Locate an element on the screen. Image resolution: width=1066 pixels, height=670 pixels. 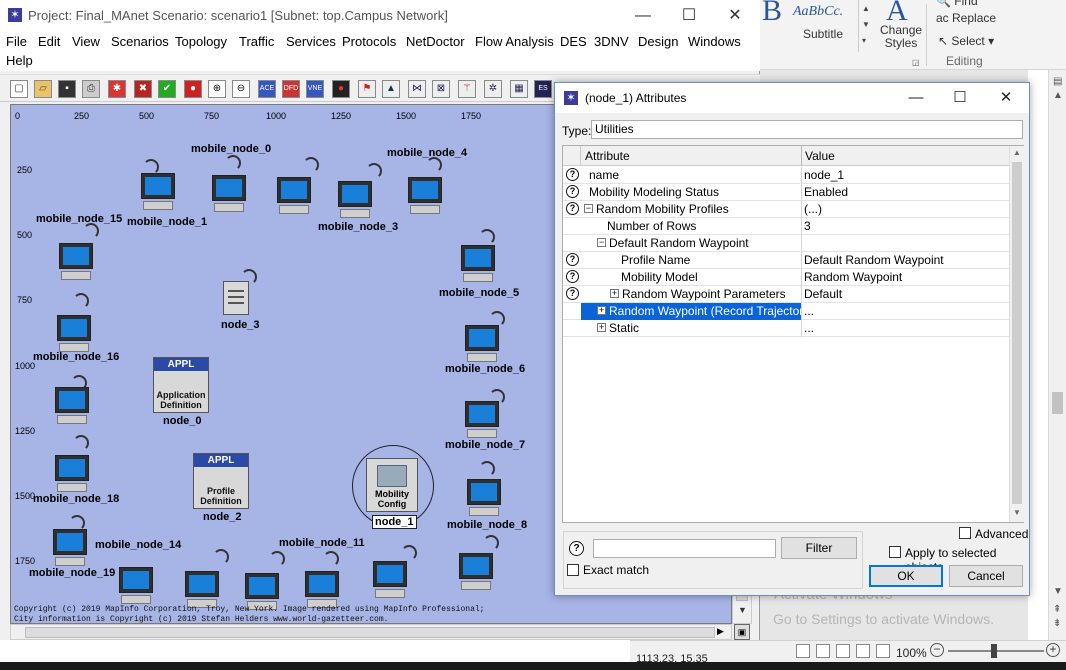
validate-icon: ✔ is located at coordinates (167, 89).